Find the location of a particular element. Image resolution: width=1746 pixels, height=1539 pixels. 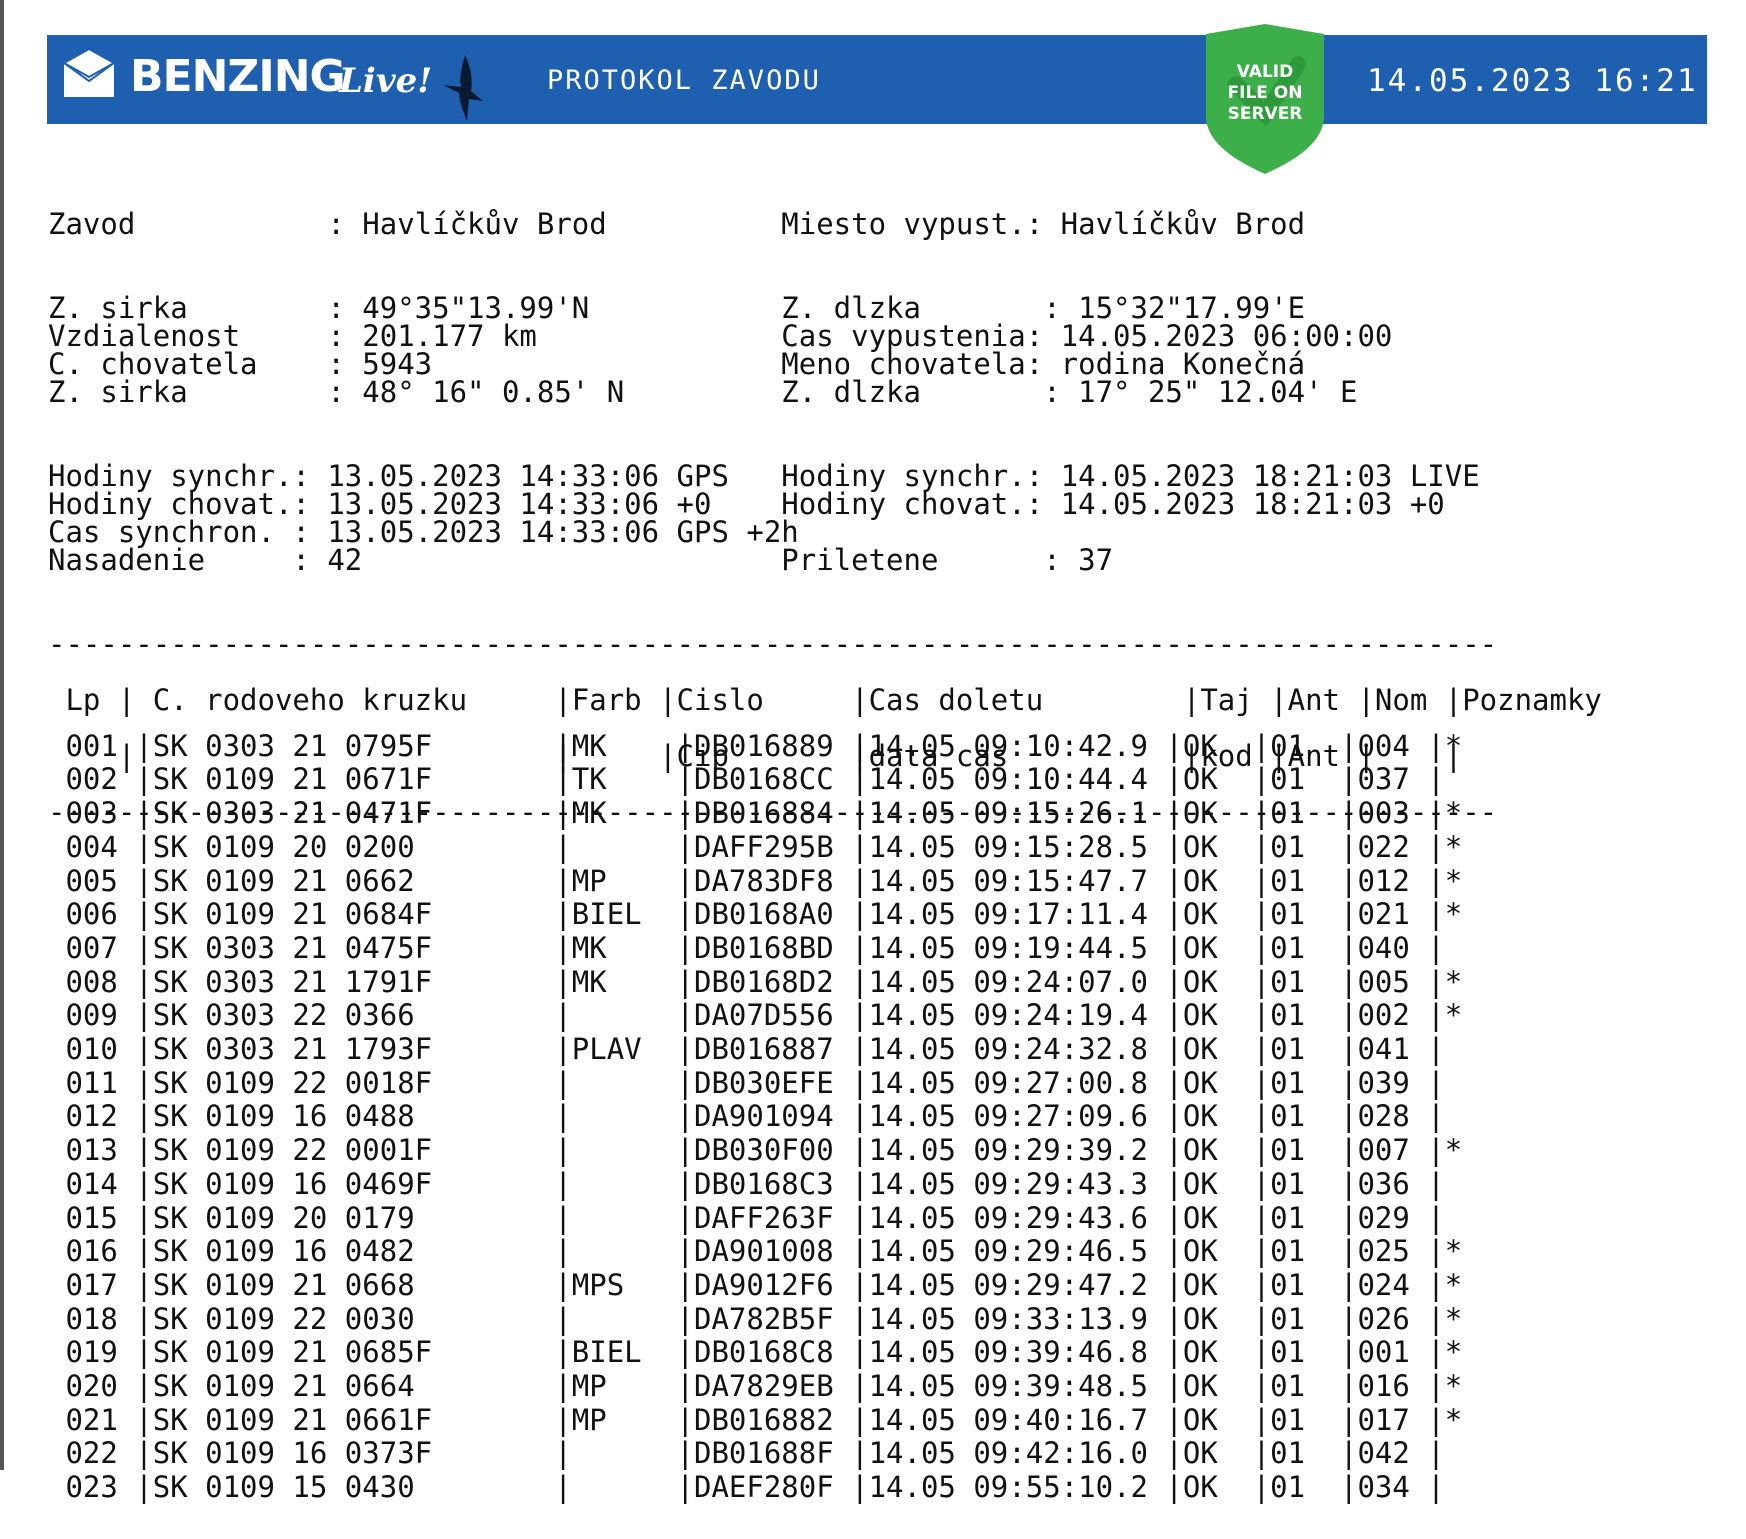

badge-line-3: SERVER is located at coordinates (1265, 114).